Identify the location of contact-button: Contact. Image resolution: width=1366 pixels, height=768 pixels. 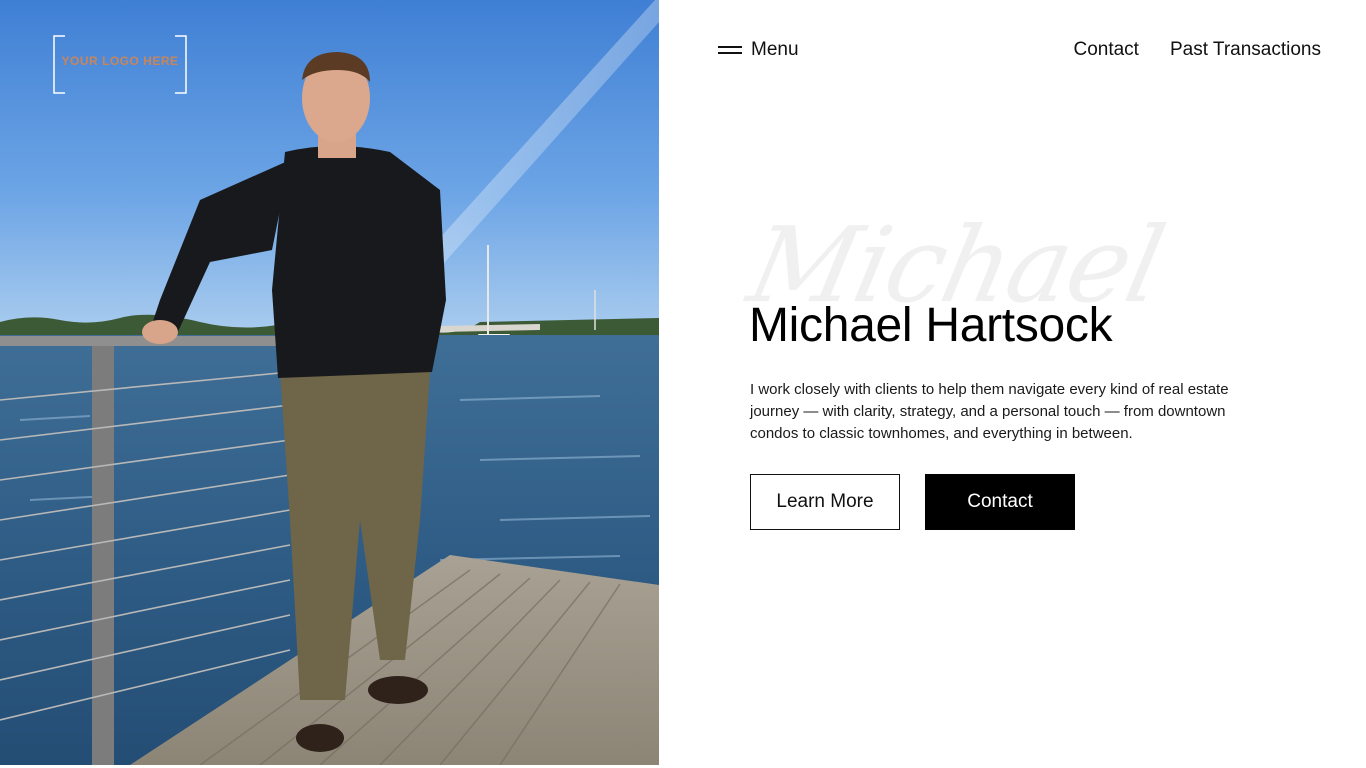
(1000, 502).